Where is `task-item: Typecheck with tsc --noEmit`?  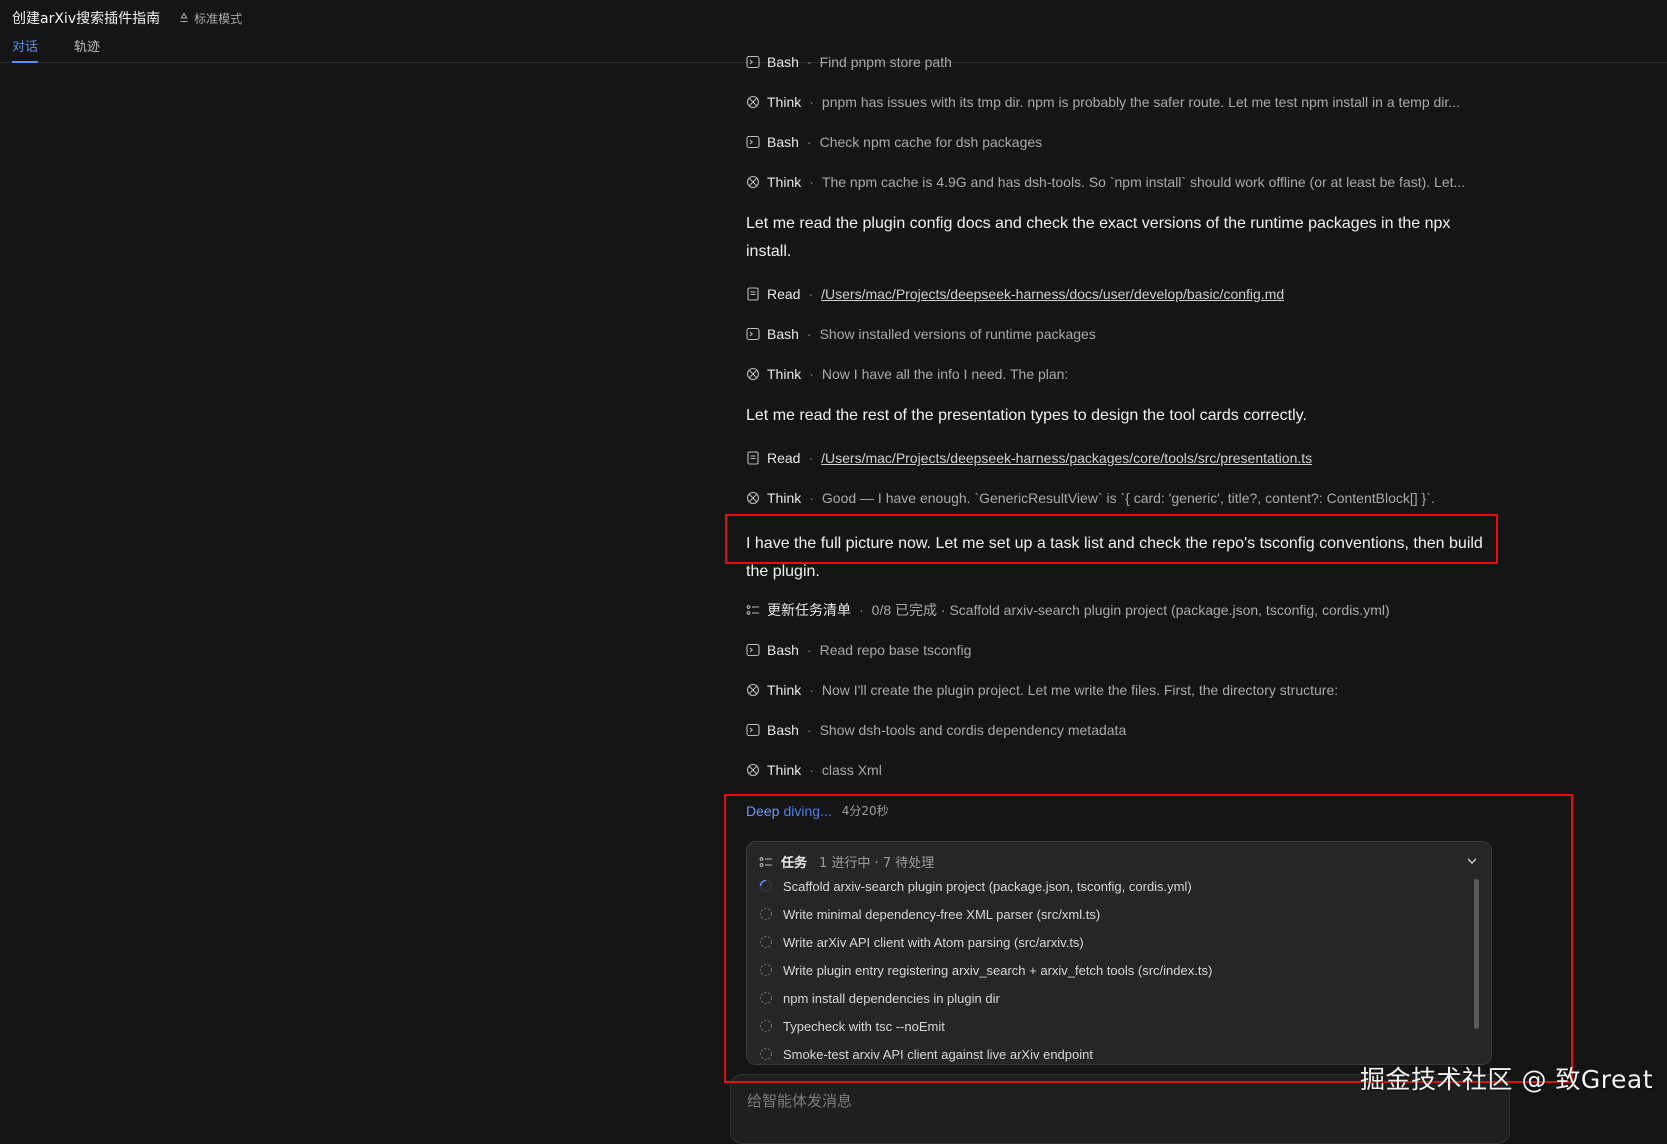 task-item: Typecheck with tsc --noEmit is located at coordinates (852, 1026).